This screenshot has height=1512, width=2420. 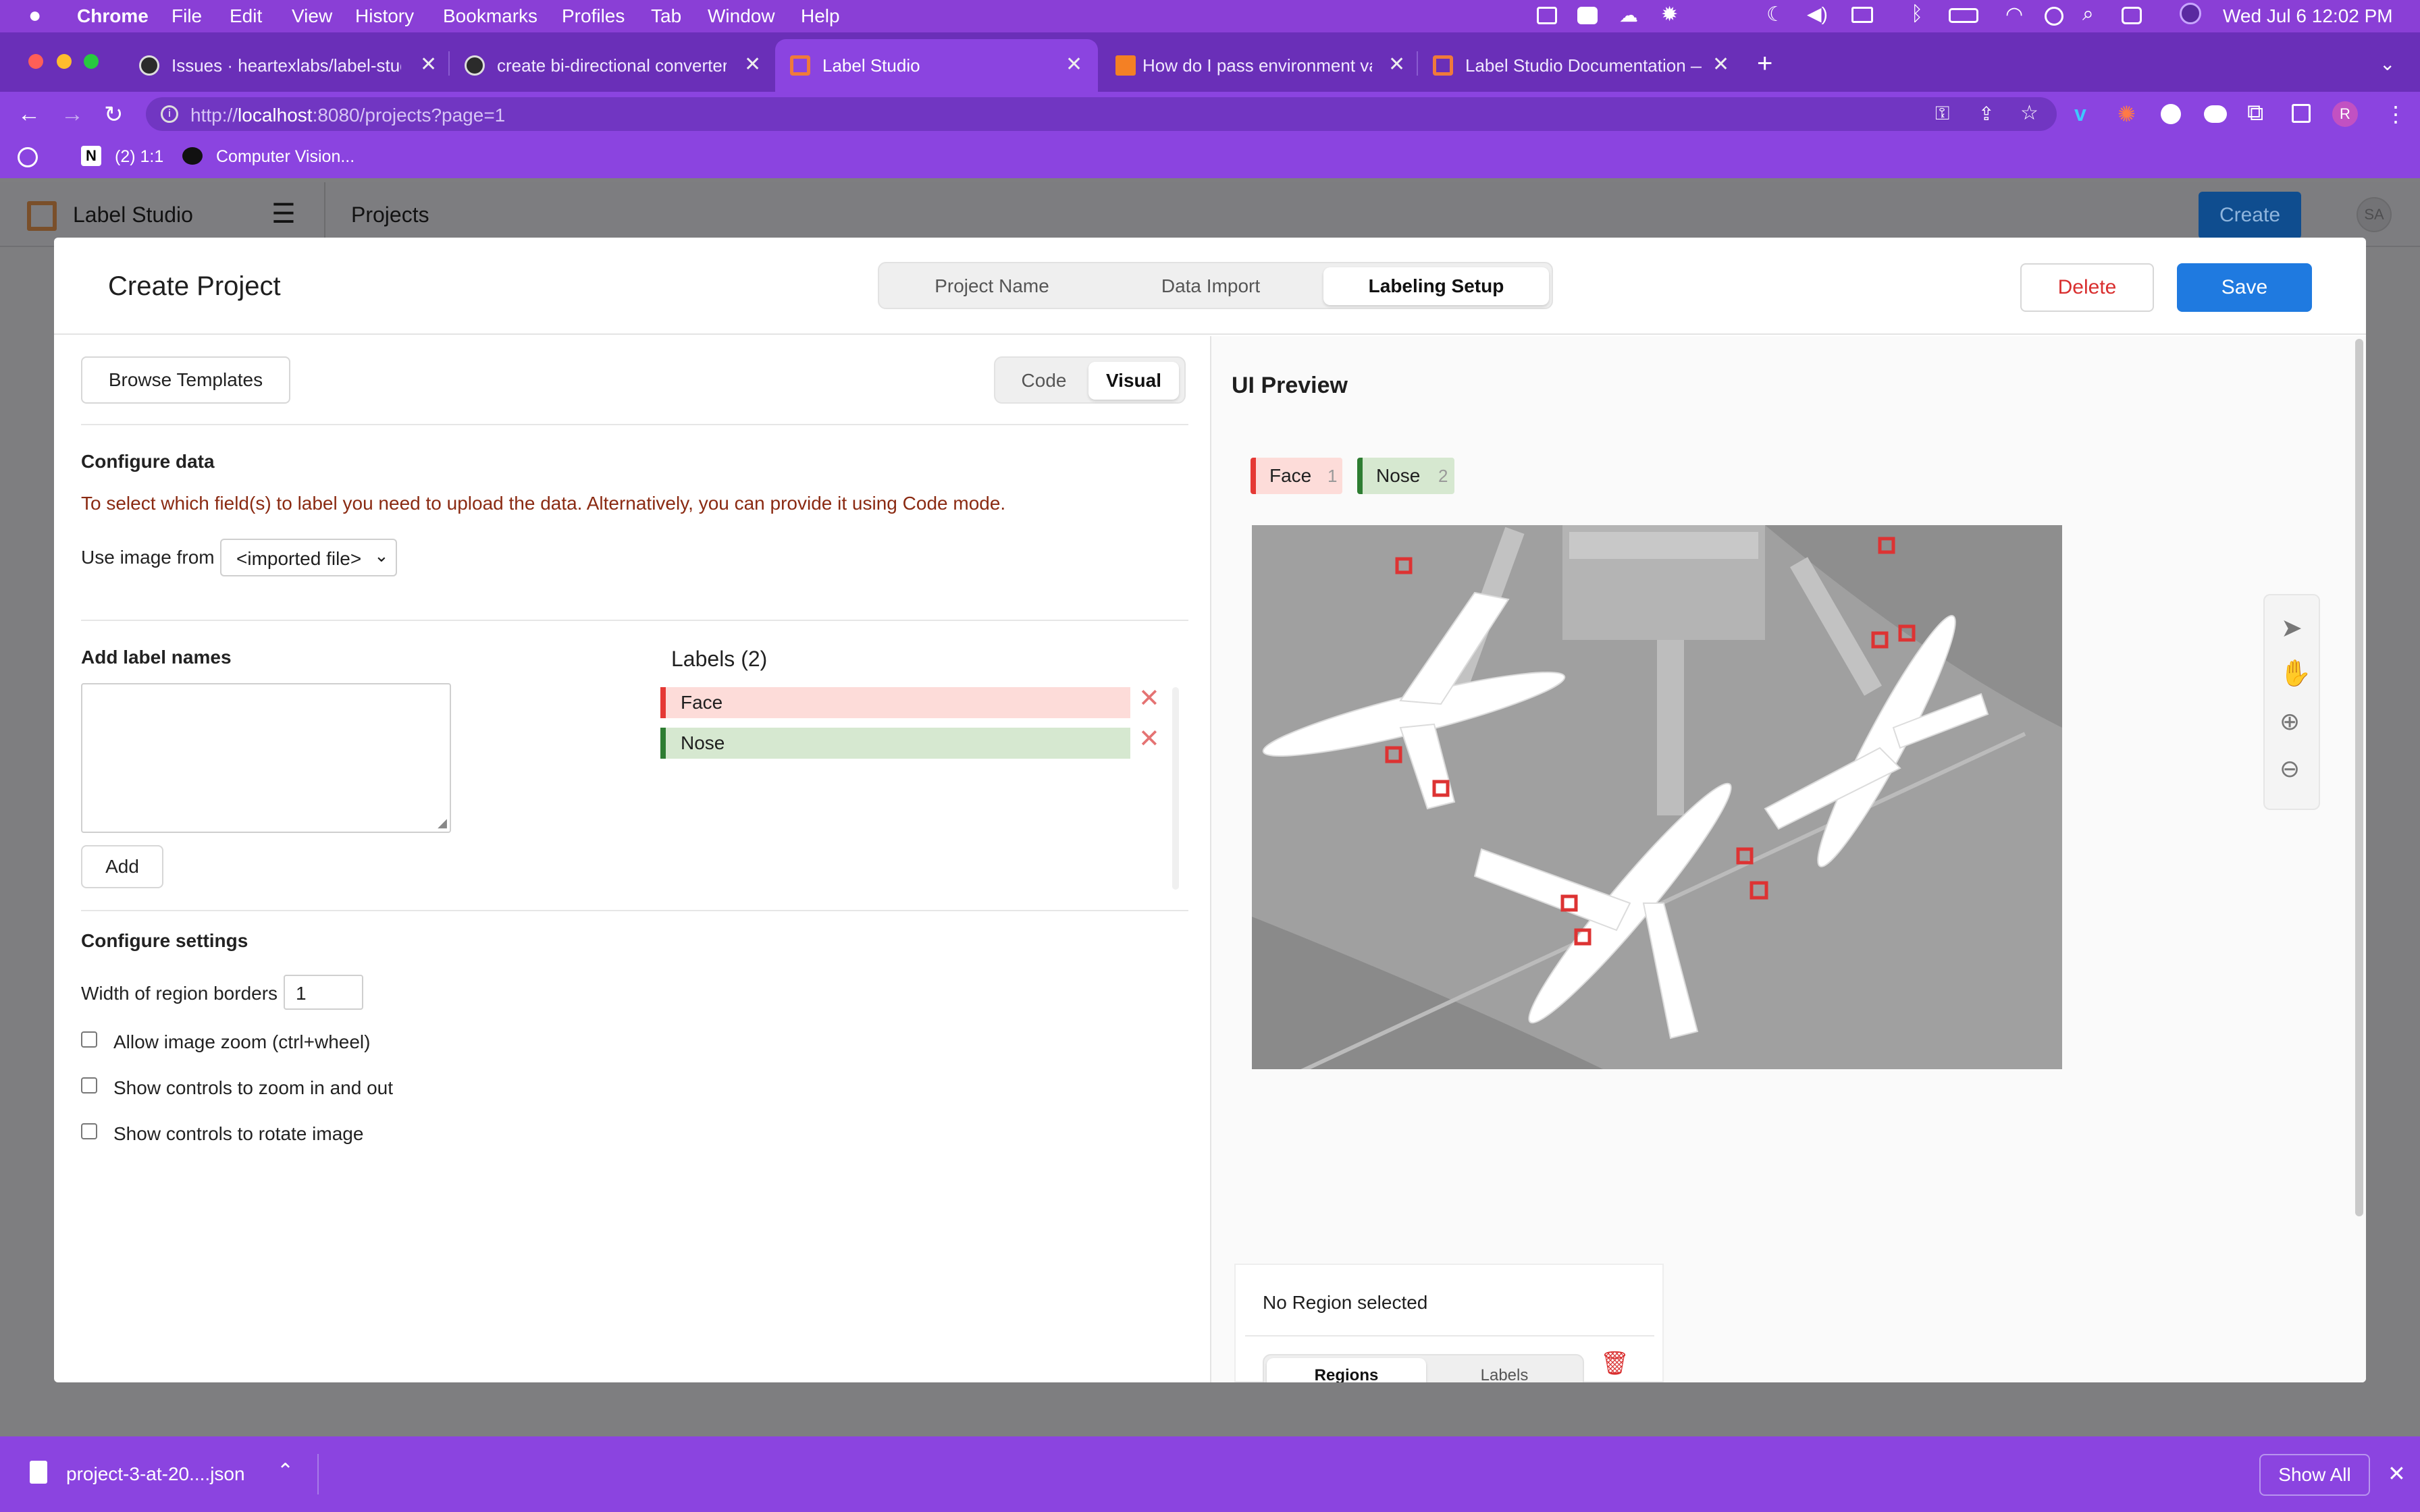 What do you see at coordinates (2244, 287) in the screenshot?
I see `save-button: Save` at bounding box center [2244, 287].